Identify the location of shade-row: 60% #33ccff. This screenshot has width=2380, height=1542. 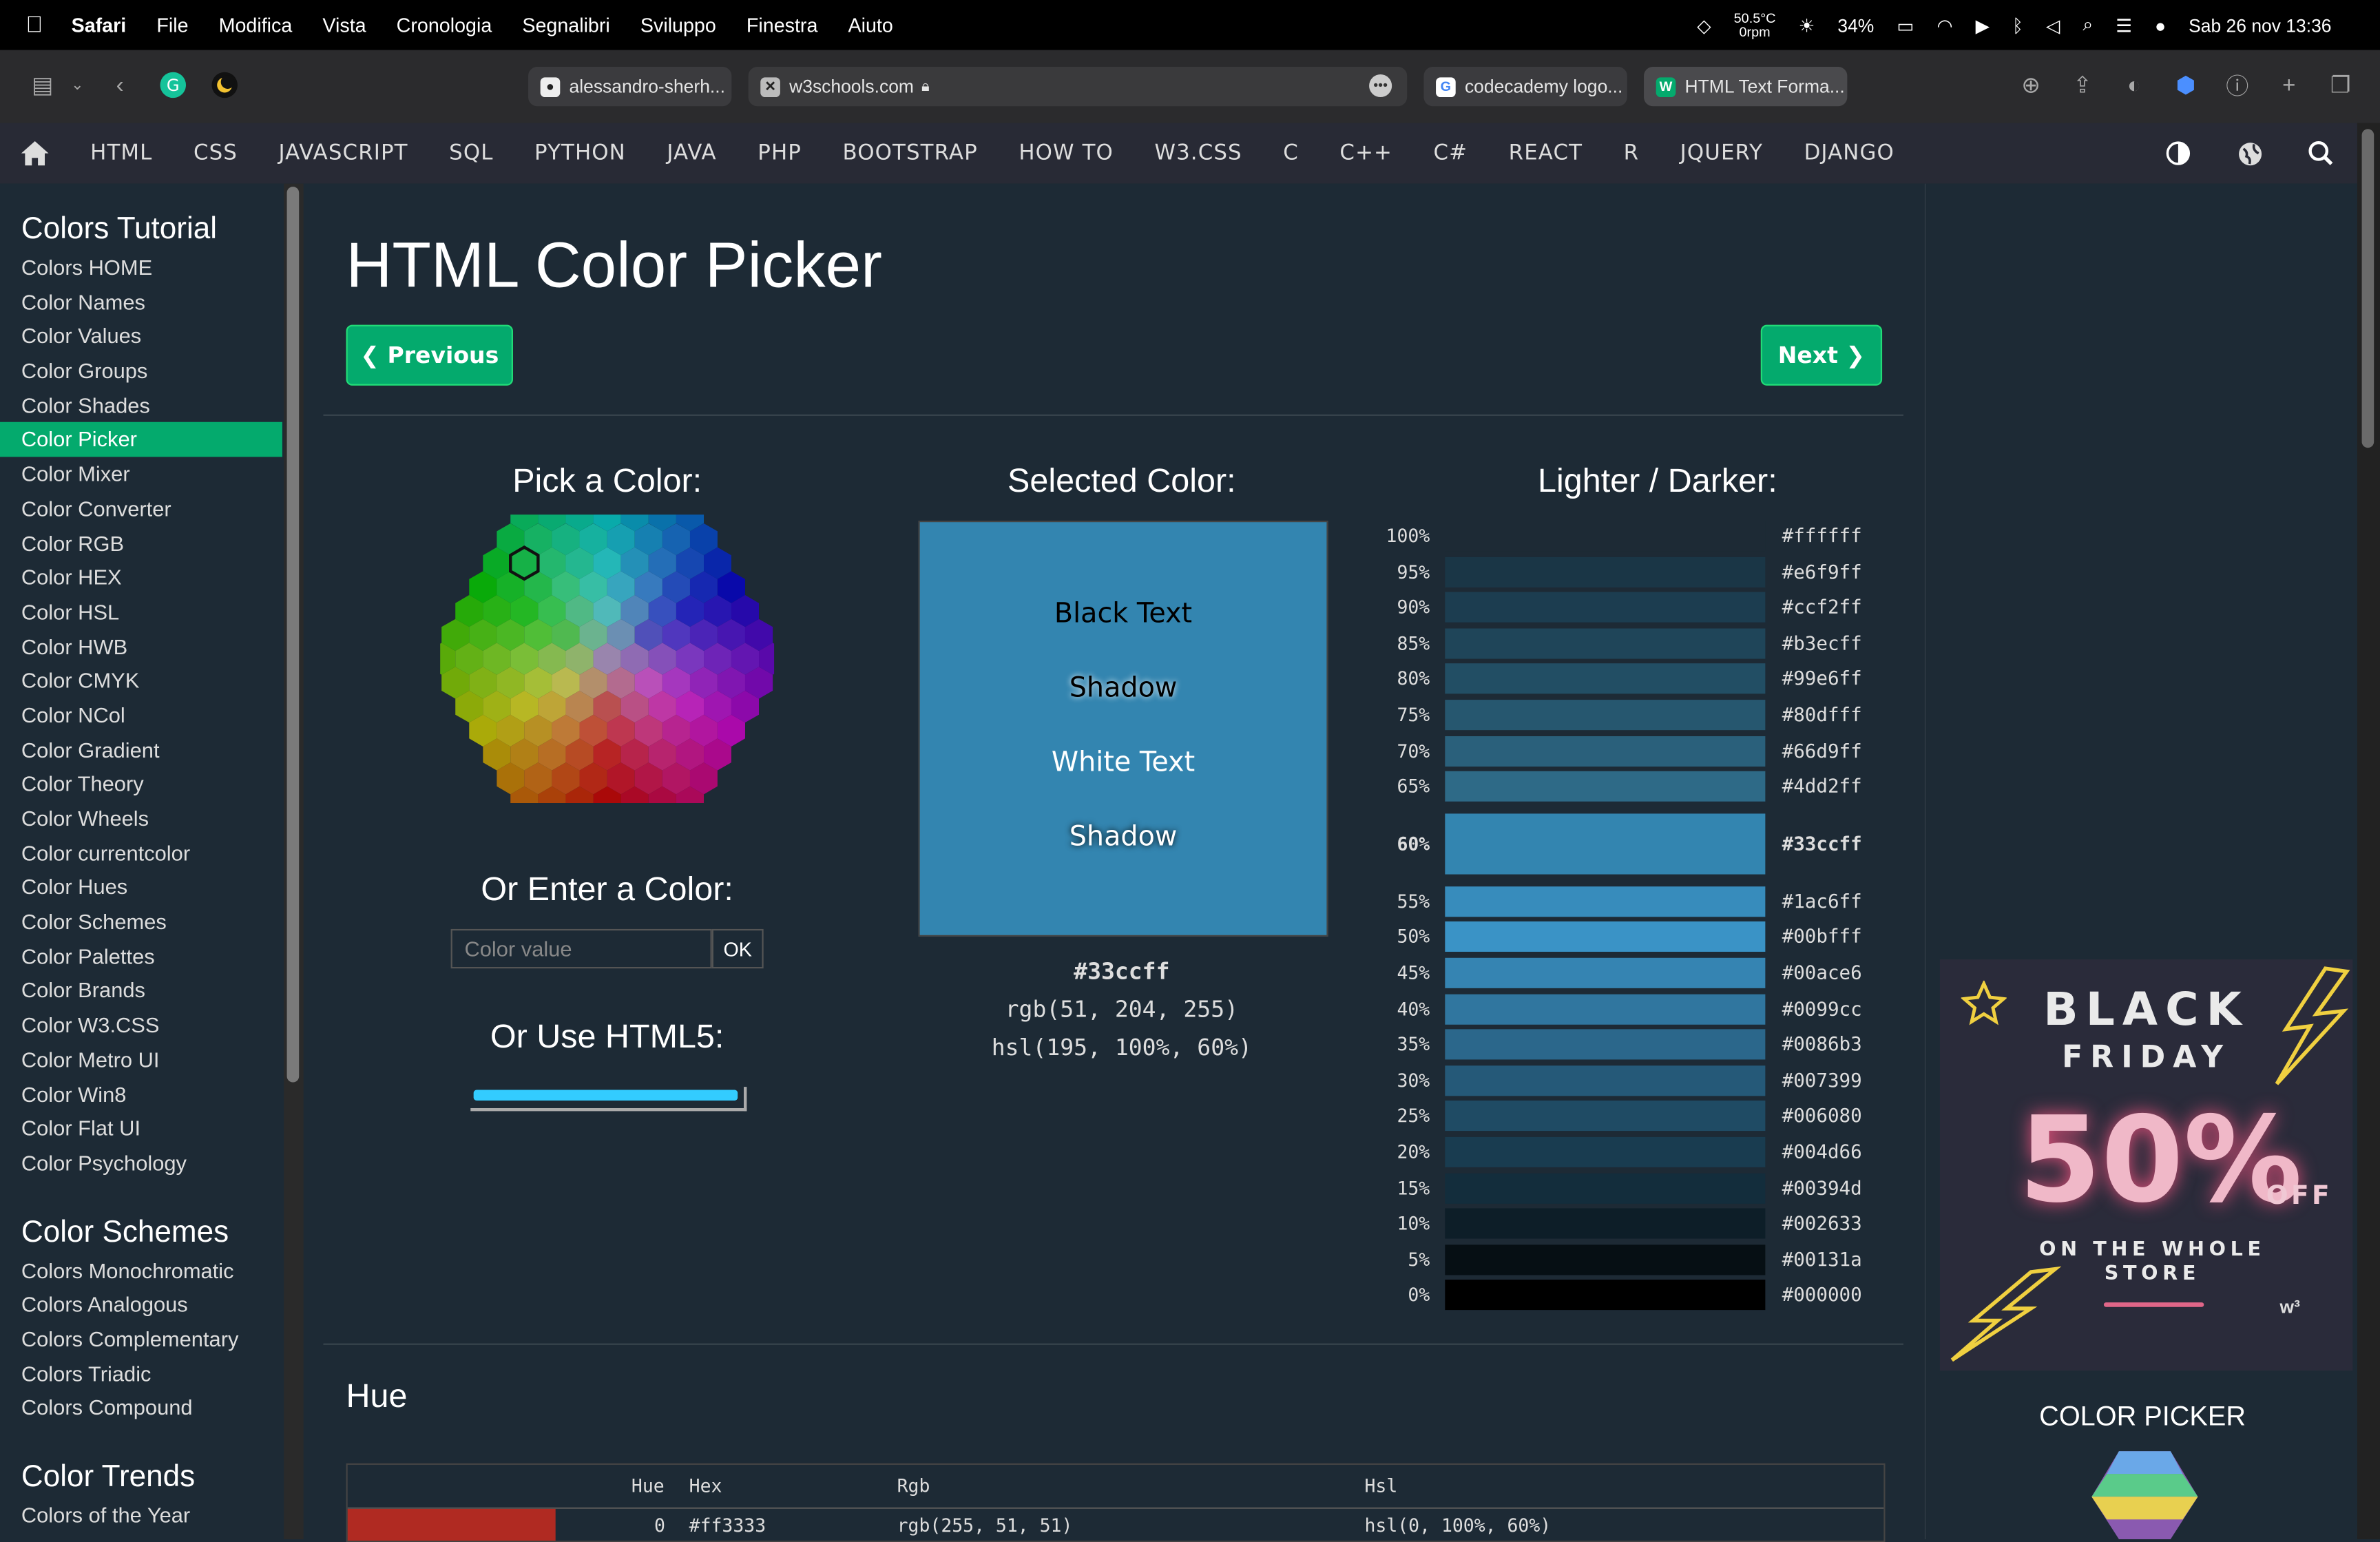
(1624, 844).